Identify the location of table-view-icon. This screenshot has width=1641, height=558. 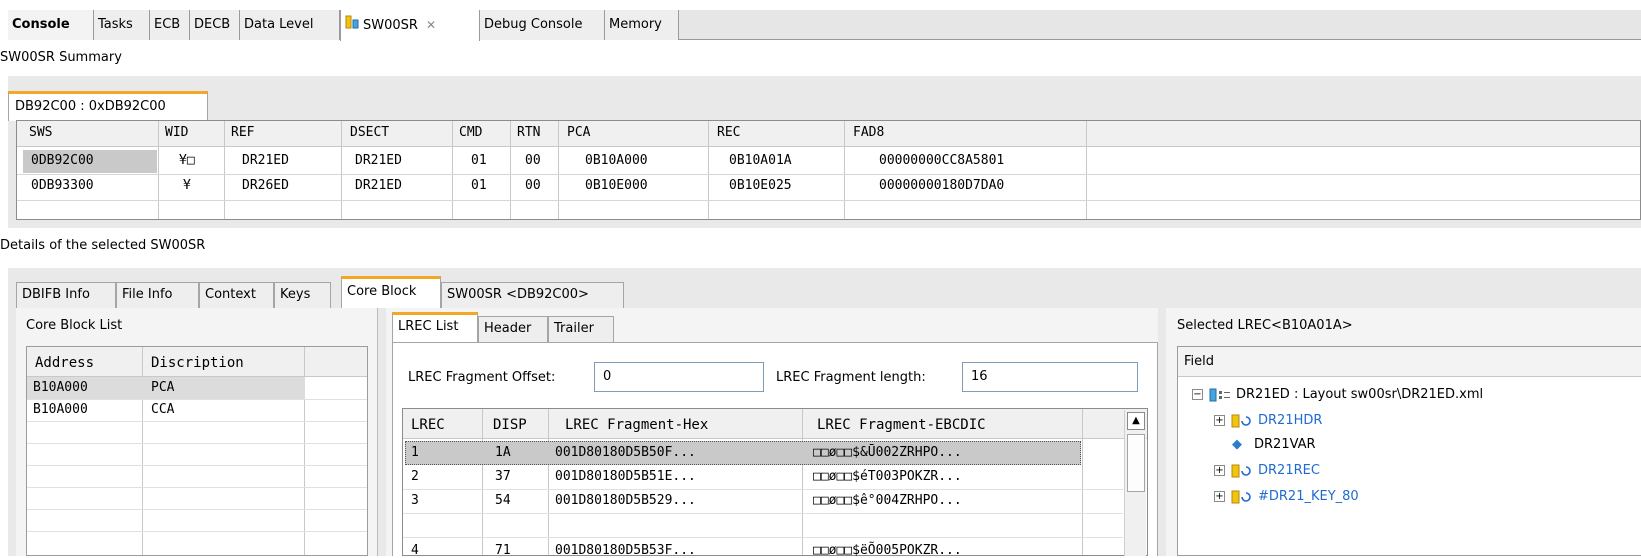
(352, 26).